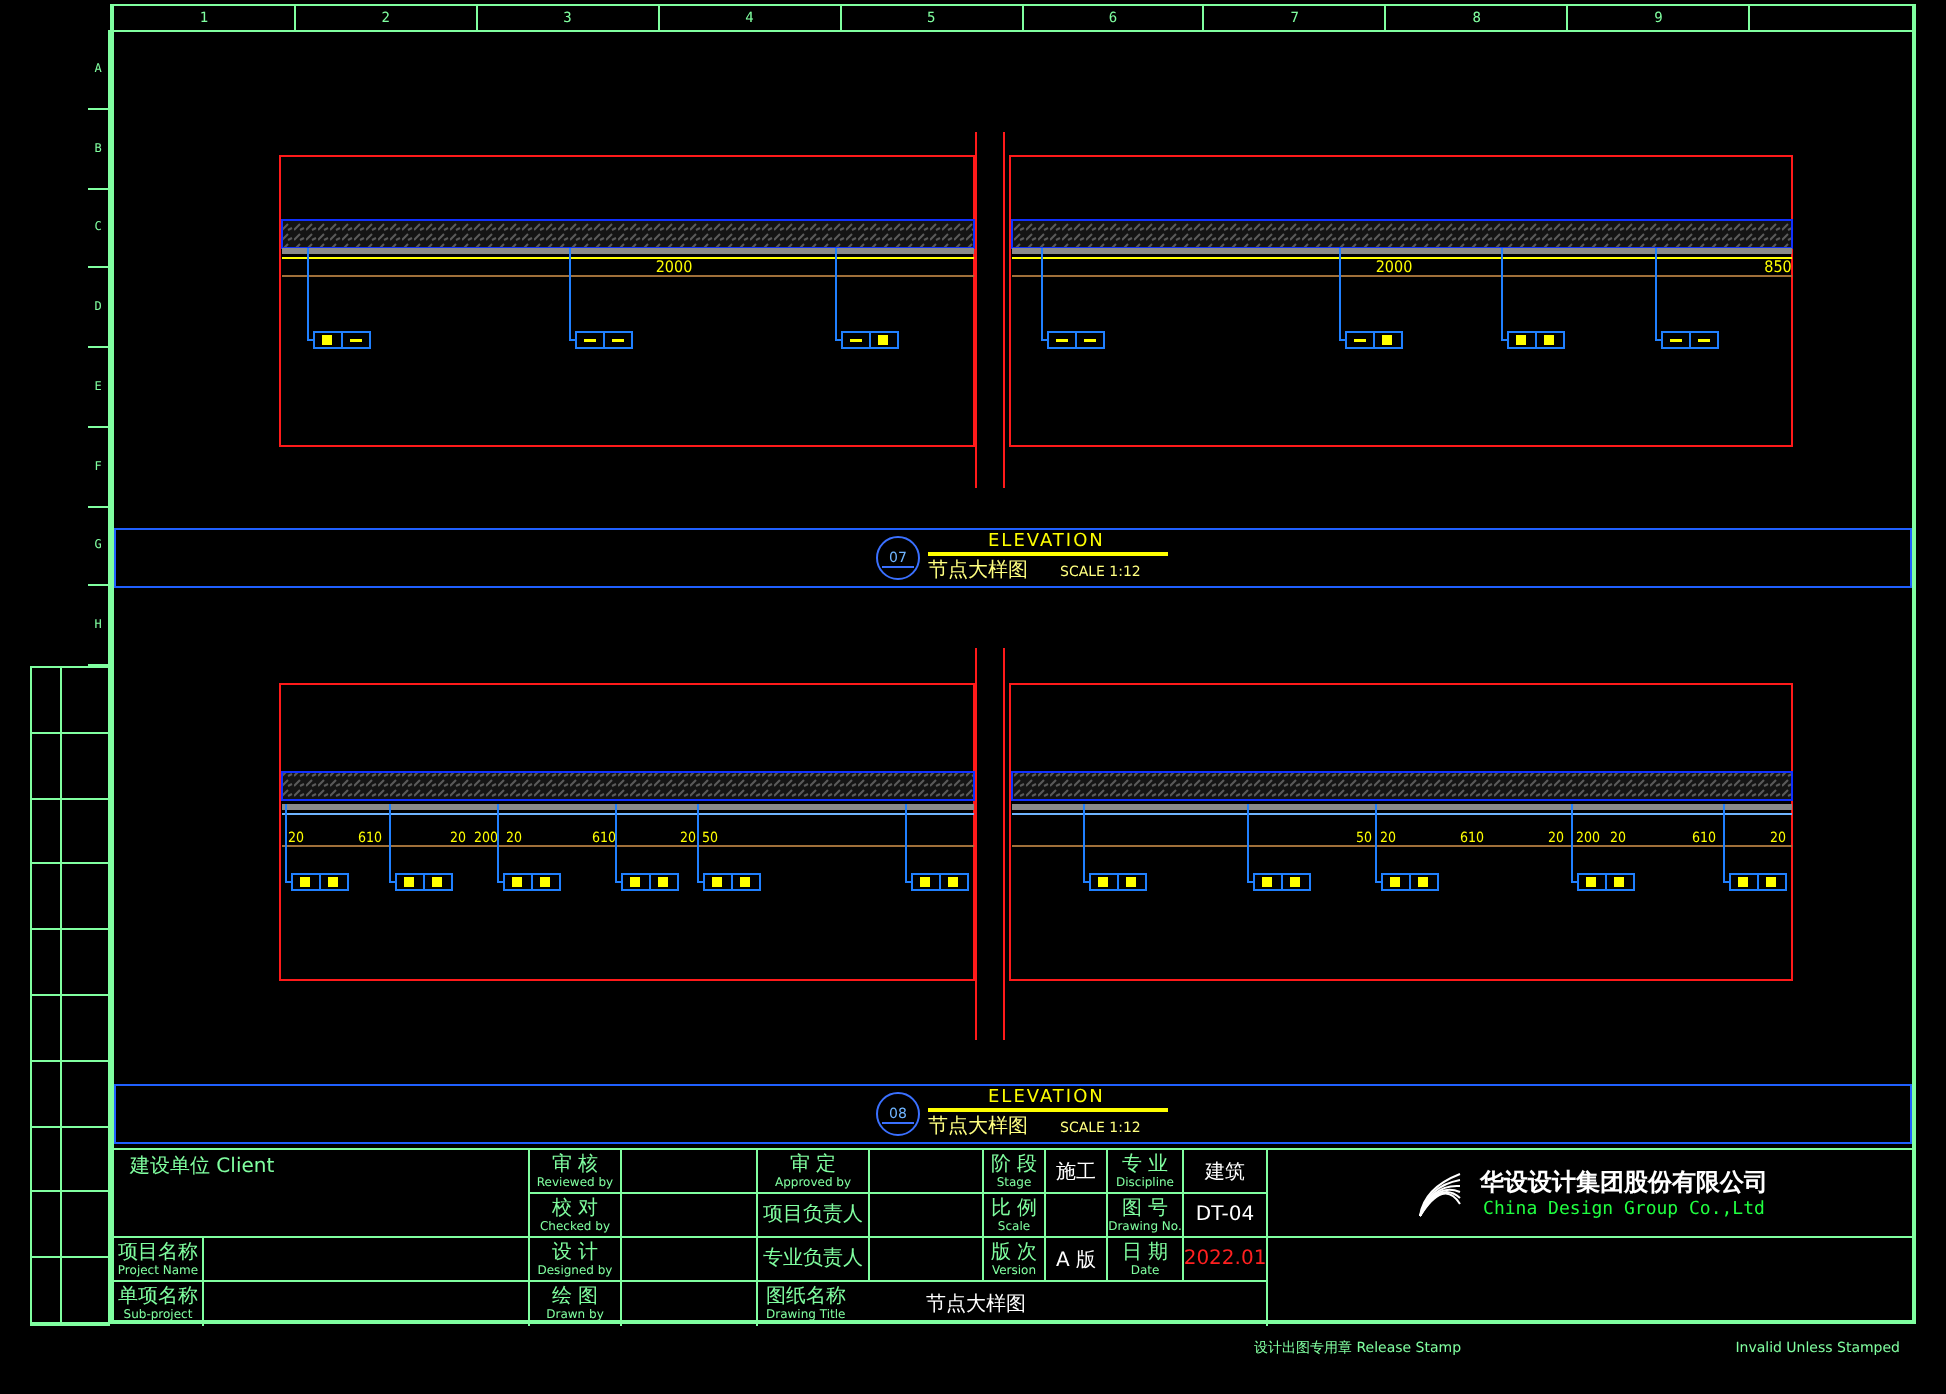 The width and height of the screenshot is (1946, 1394). What do you see at coordinates (1624, 1210) in the screenshot?
I see `company-name-english: China Design Group Co.,Ltd` at bounding box center [1624, 1210].